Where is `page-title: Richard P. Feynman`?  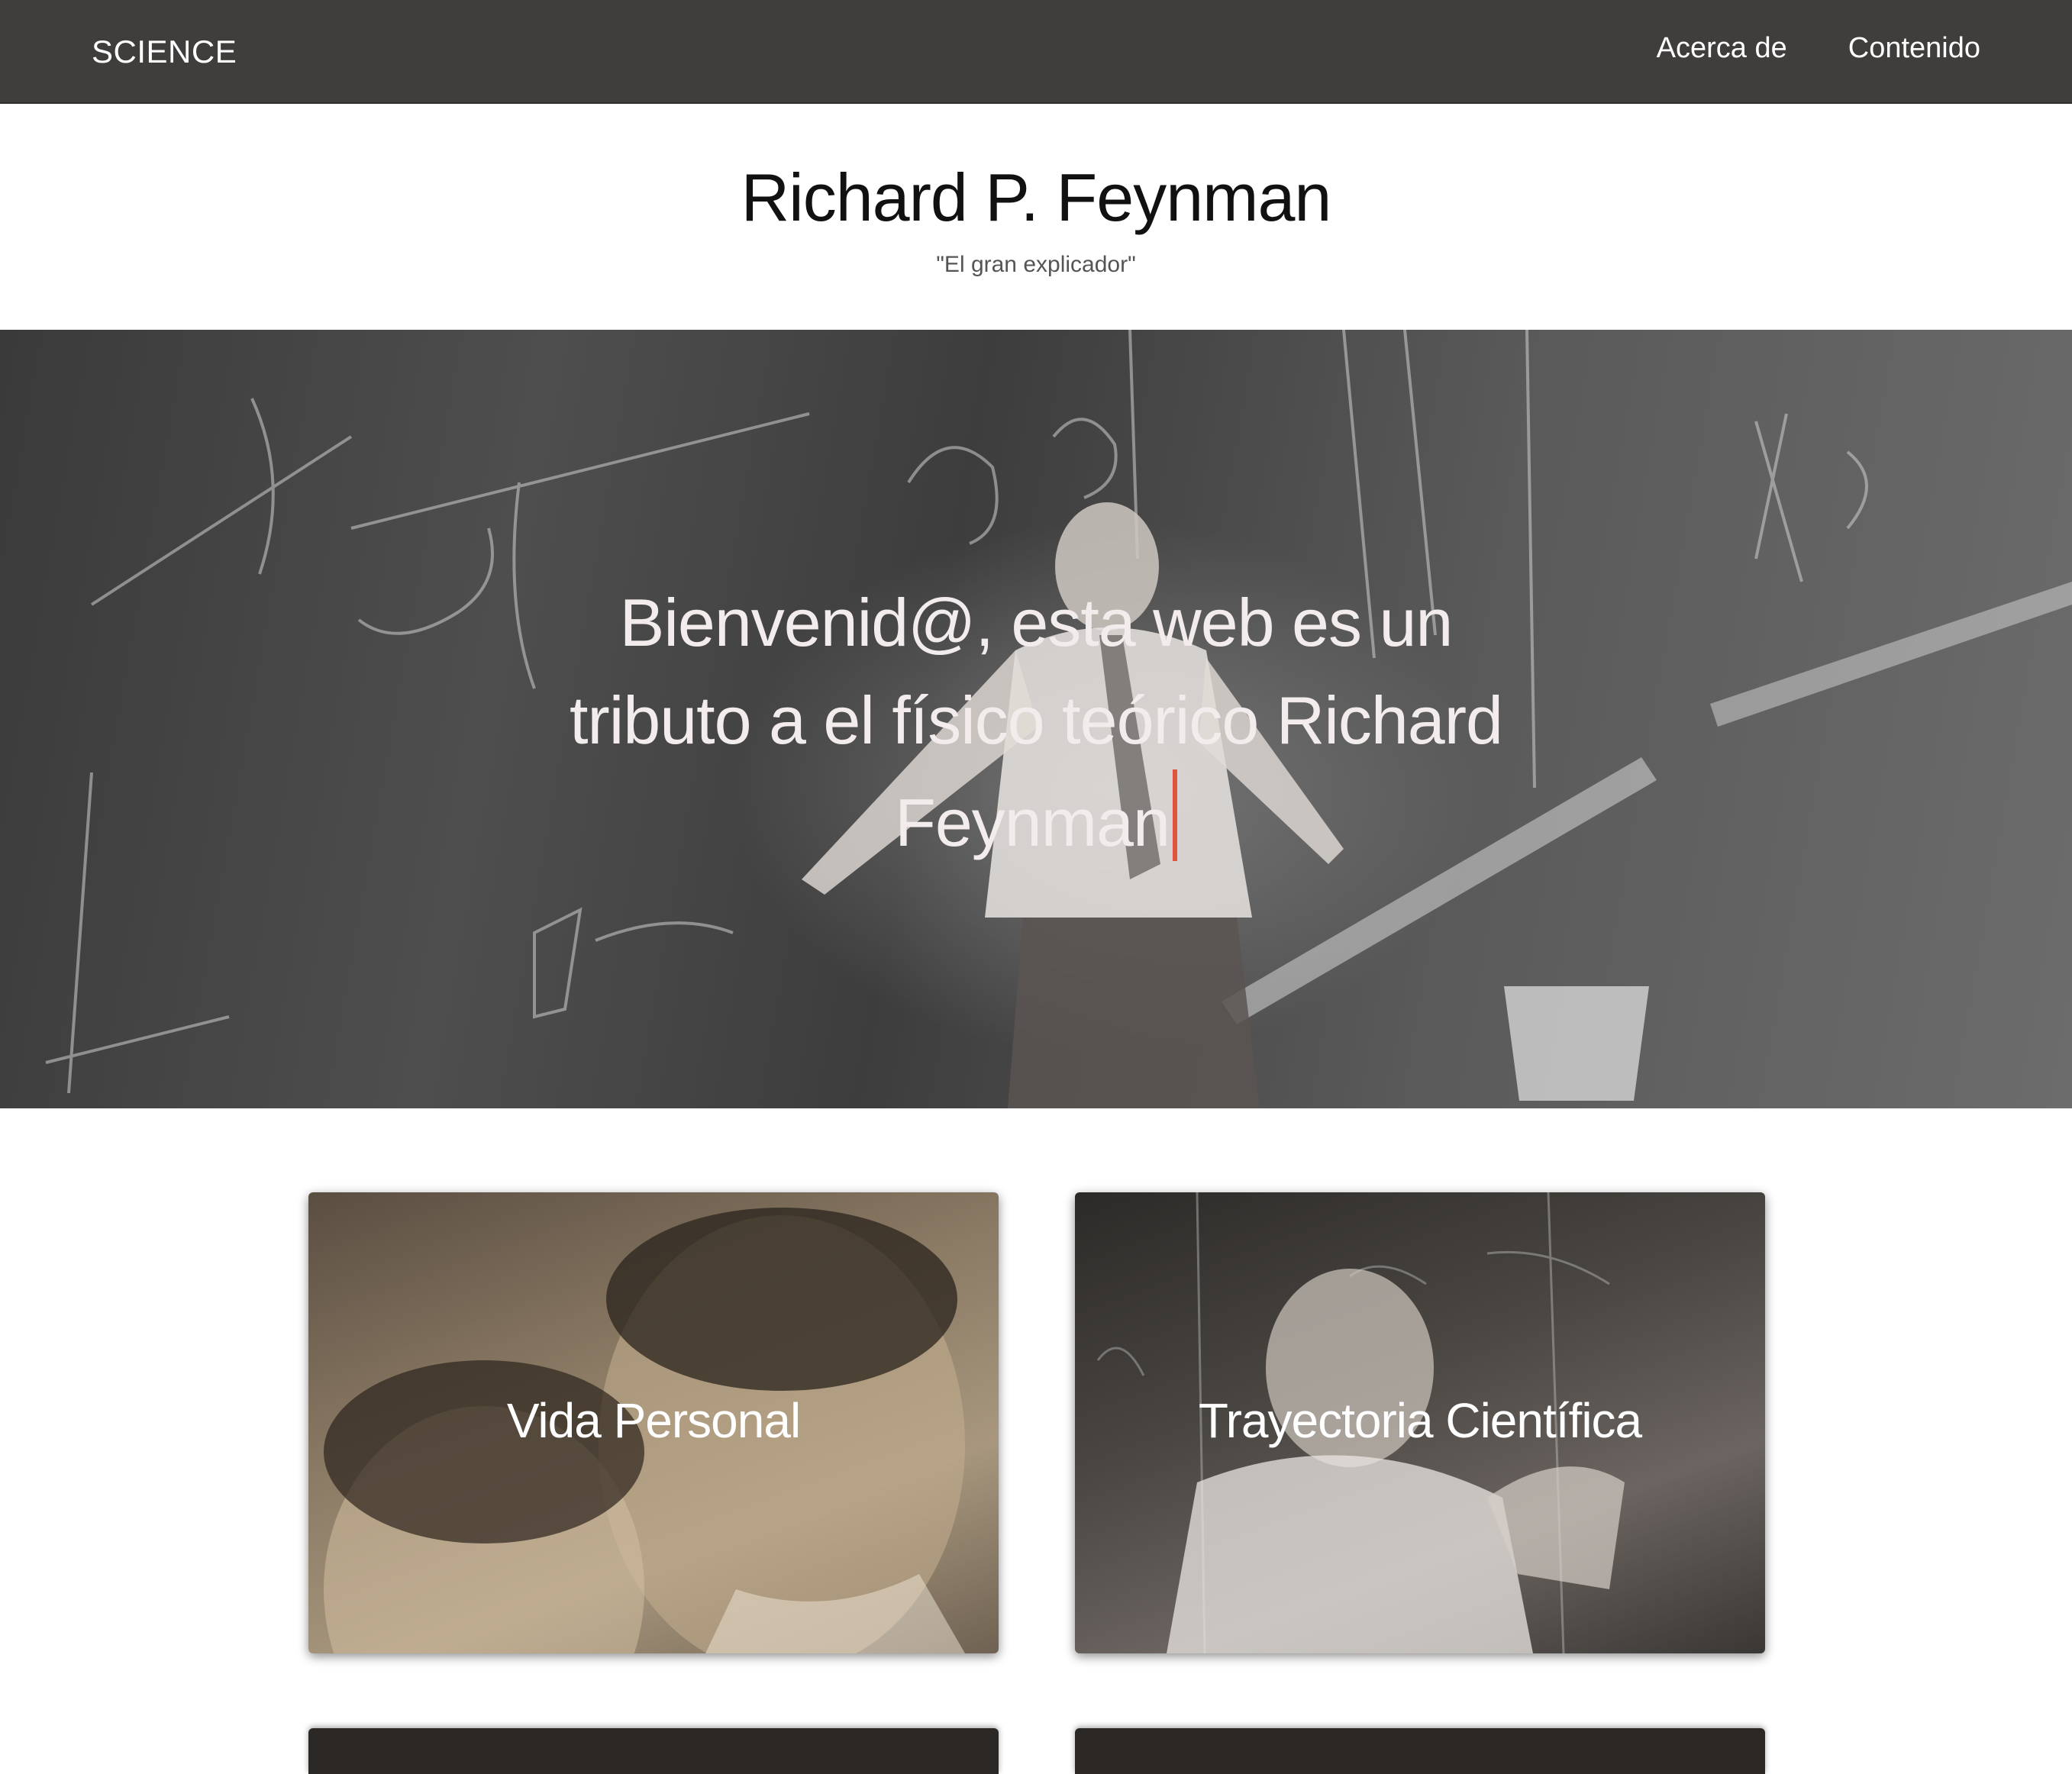 page-title: Richard P. Feynman is located at coordinates (1036, 197).